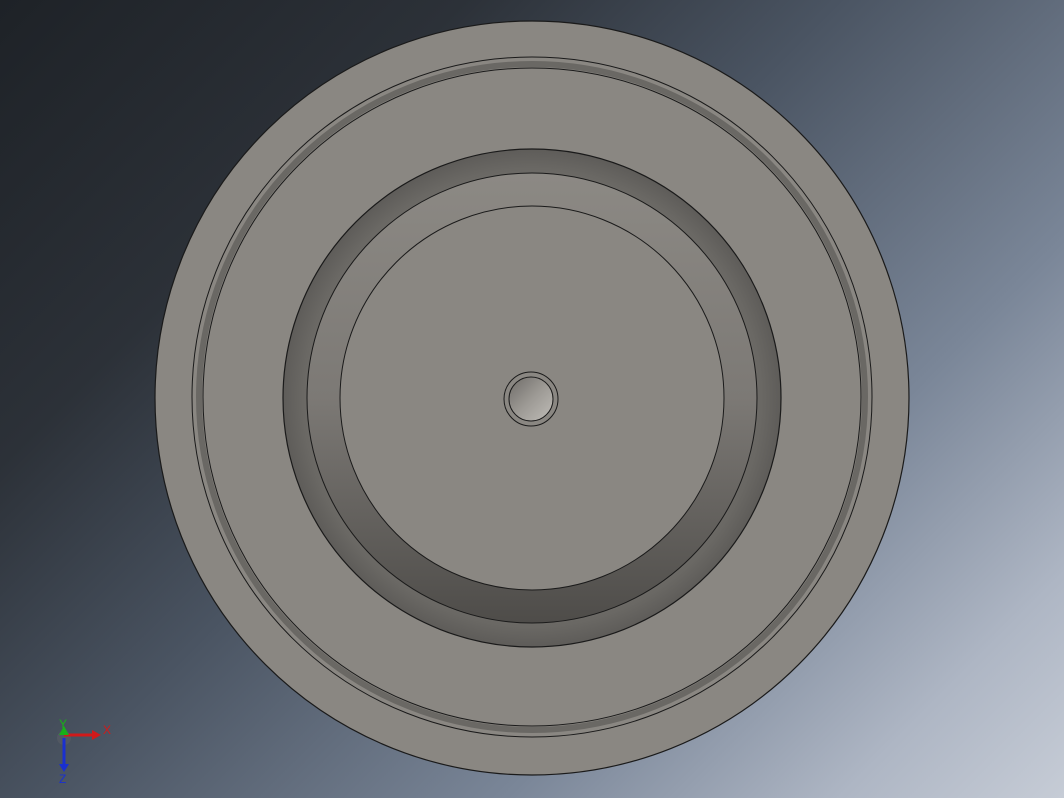 The width and height of the screenshot is (1064, 798). I want to click on triad-x-arrow-icon, so click(96, 735).